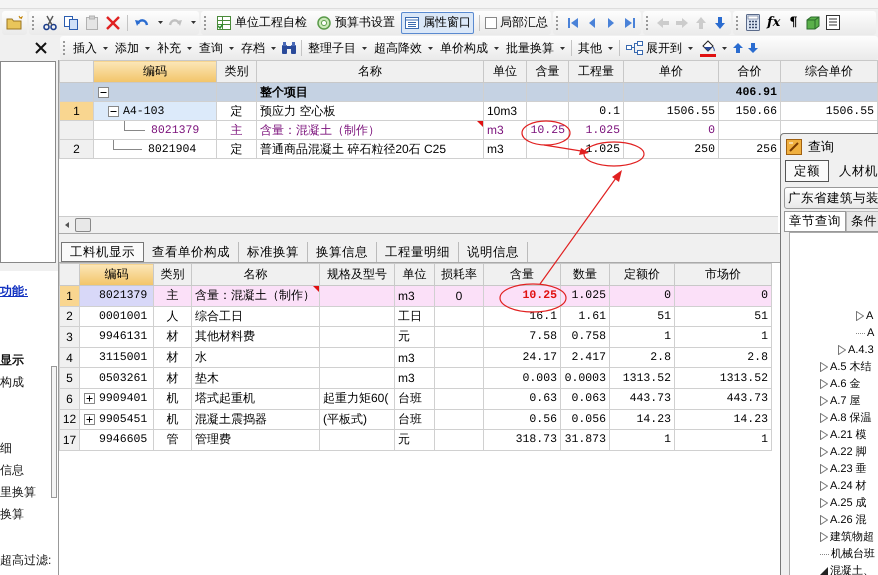 This screenshot has width=878, height=575. I want to click on scrollbar, so click(54, 432).